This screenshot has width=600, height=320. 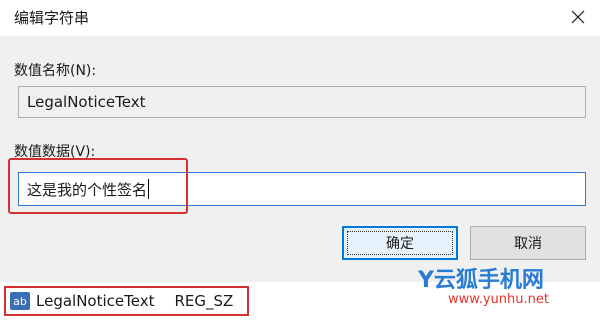 What do you see at coordinates (95, 301) in the screenshot?
I see `registry-entry-name: LegalNoticeText` at bounding box center [95, 301].